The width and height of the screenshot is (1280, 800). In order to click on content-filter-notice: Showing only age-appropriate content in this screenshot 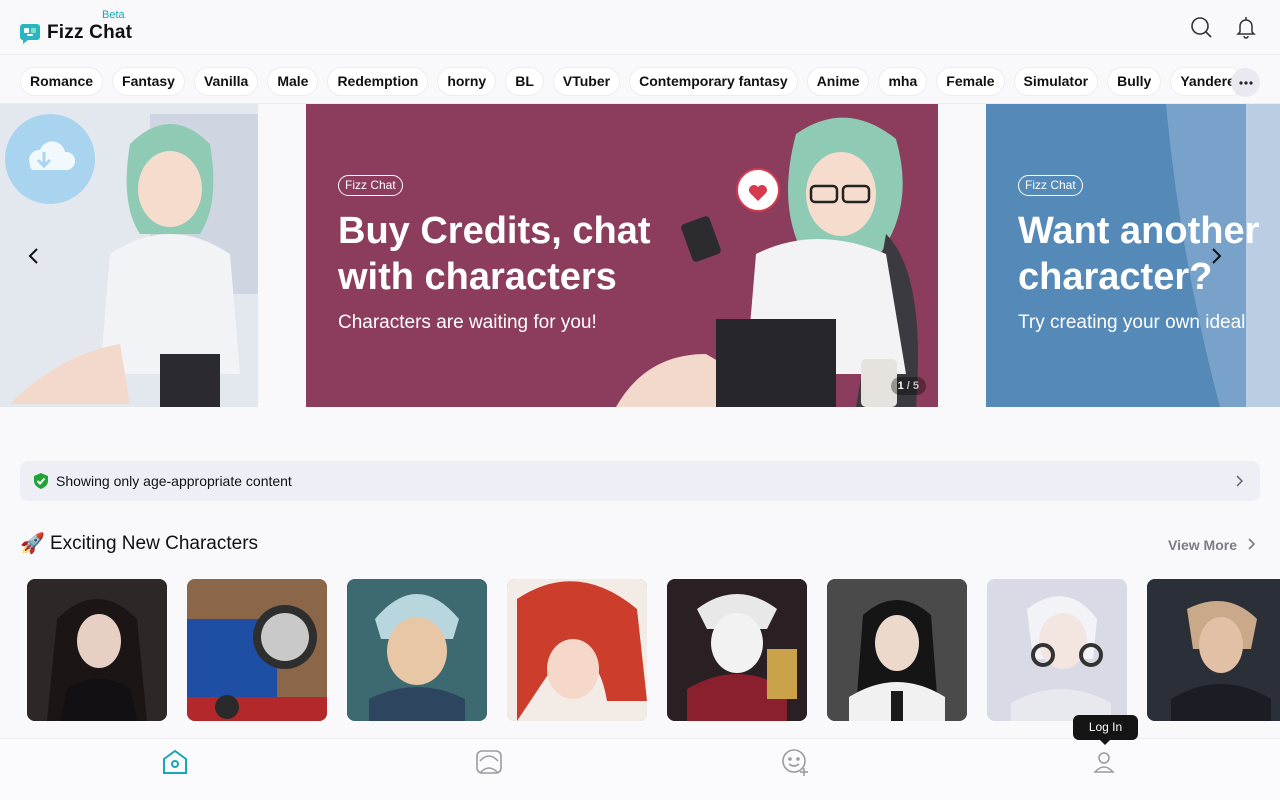, I will do `click(640, 481)`.